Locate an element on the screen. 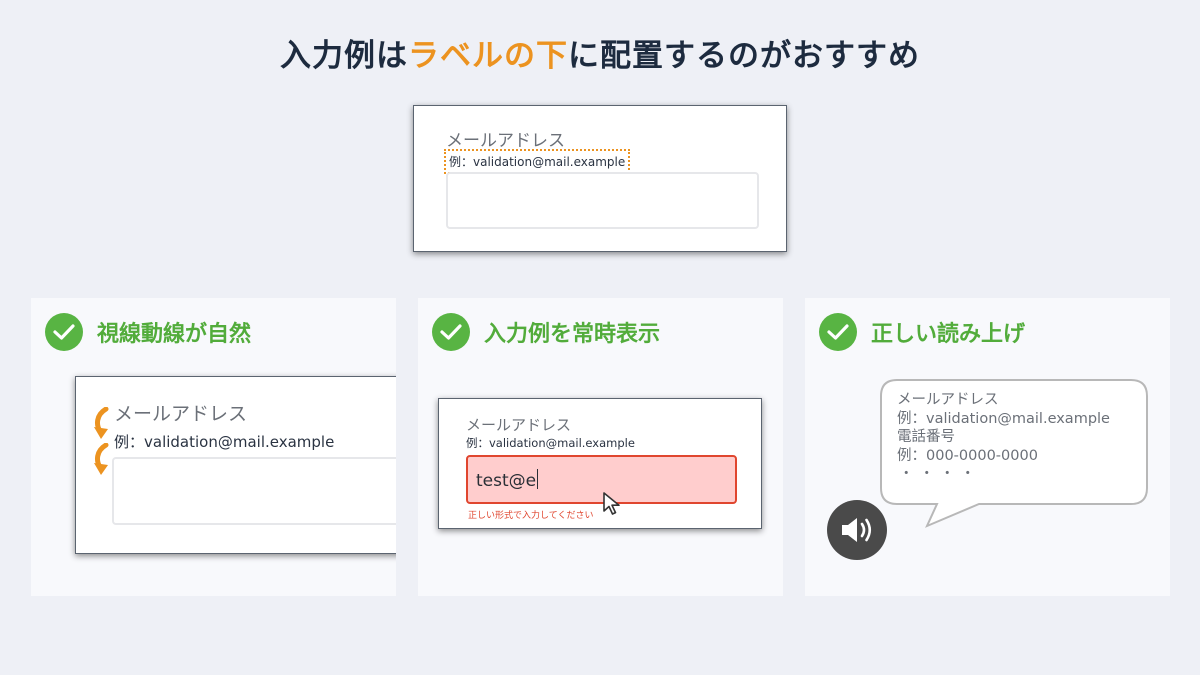  speech-line: ・・・・ is located at coordinates (940, 474).